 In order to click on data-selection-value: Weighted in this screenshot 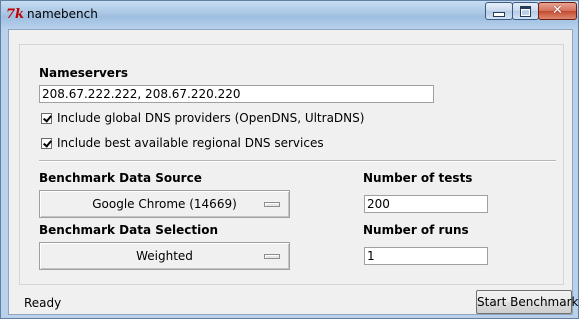, I will do `click(164, 256)`.